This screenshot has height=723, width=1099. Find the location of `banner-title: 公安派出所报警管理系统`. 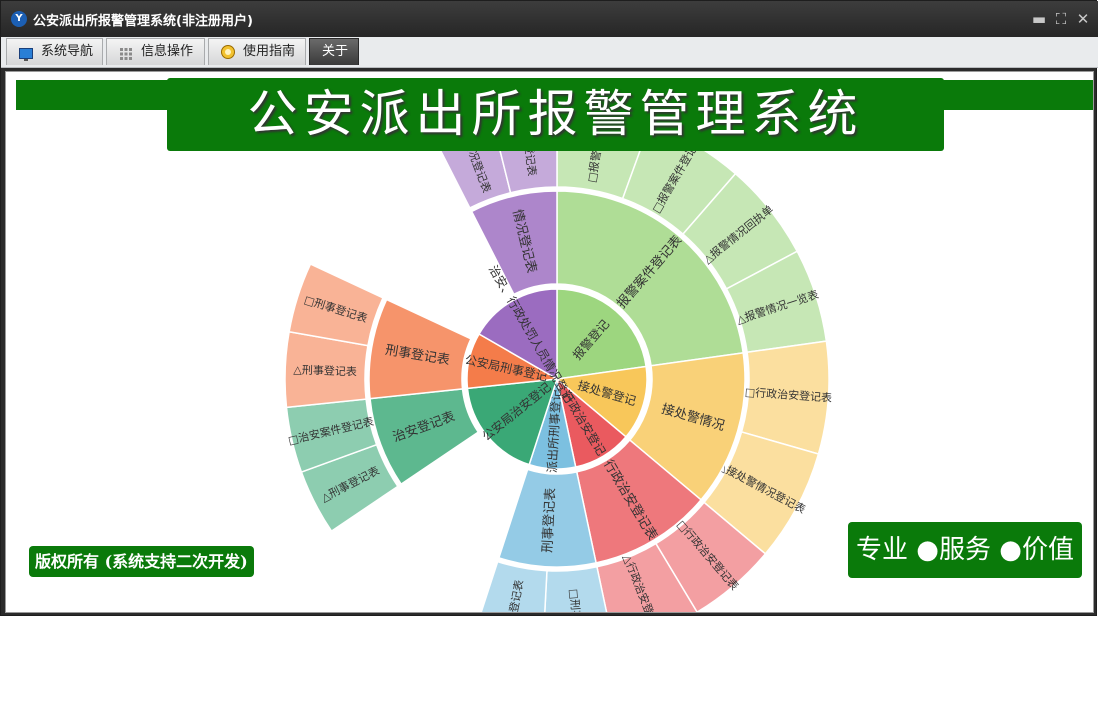

banner-title: 公安派出所报警管理系统 is located at coordinates (555, 114).